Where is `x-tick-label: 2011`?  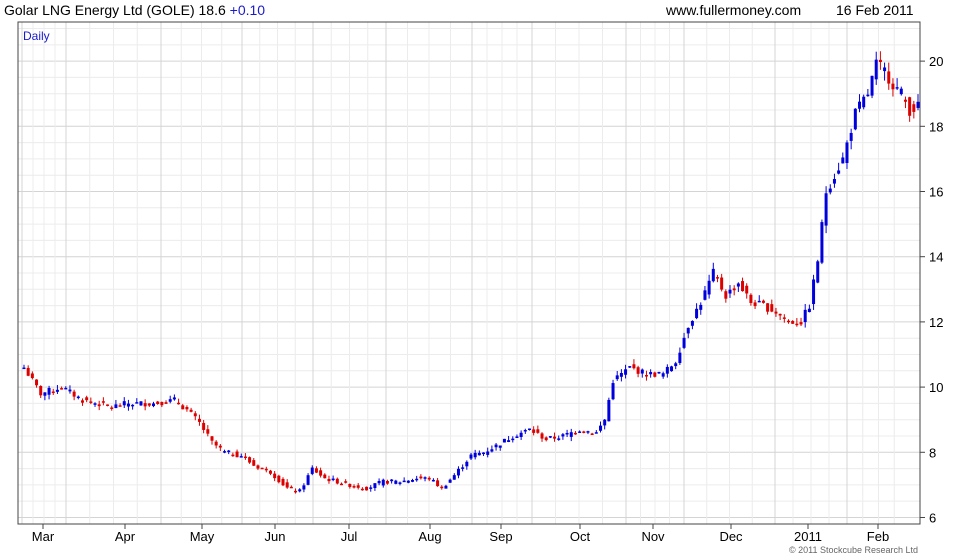 x-tick-label: 2011 is located at coordinates (808, 536).